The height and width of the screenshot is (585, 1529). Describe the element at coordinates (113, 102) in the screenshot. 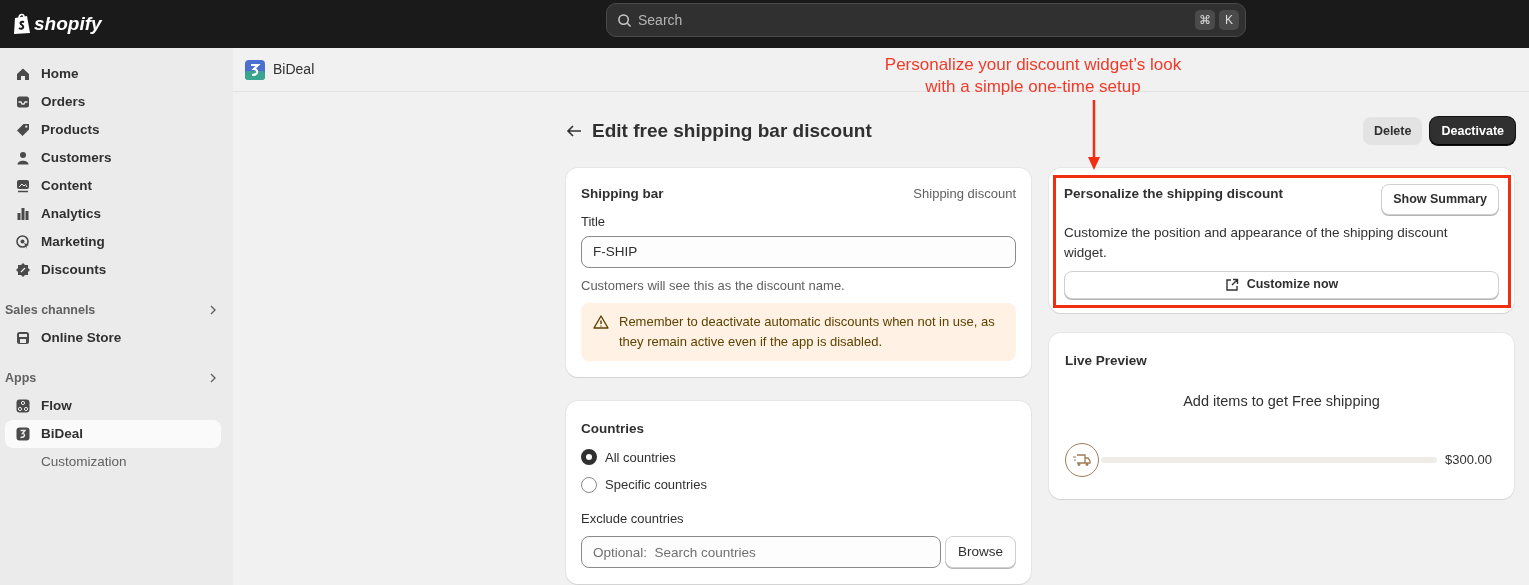

I see `sidebar-item: Orders` at that location.